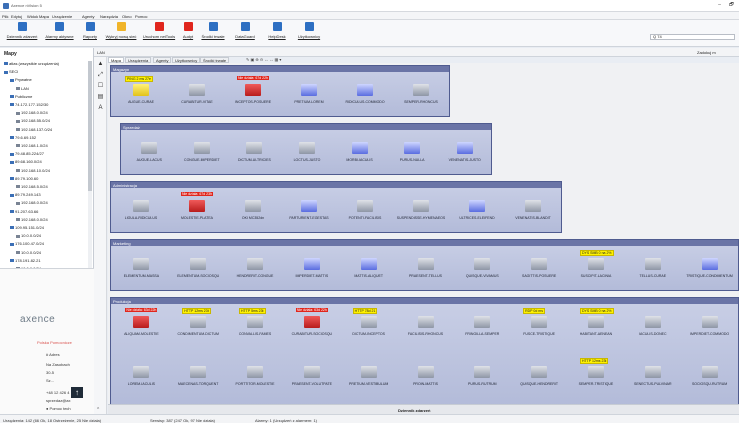 Image resolution: width=739 pixels, height=423 pixels. What do you see at coordinates (465, 149) in the screenshot?
I see `device-node: VENENATIS-JUSTO` at bounding box center [465, 149].